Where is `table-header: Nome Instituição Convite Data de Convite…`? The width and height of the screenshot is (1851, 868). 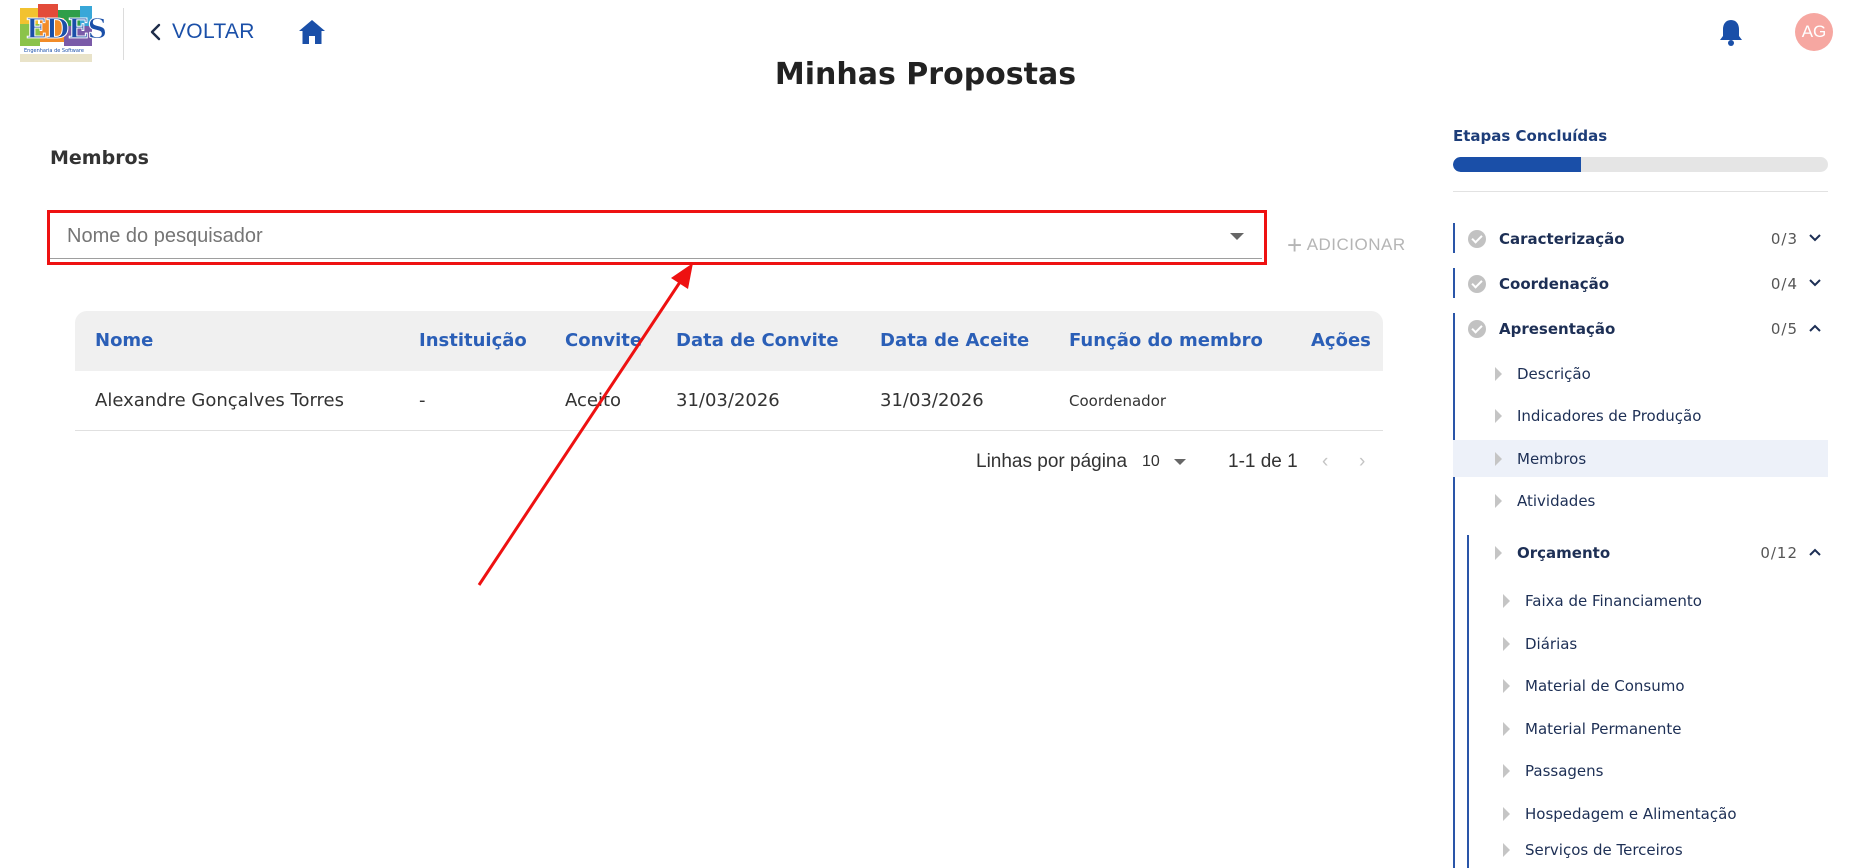 table-header: Nome Instituição Convite Data de Convite… is located at coordinates (729, 341).